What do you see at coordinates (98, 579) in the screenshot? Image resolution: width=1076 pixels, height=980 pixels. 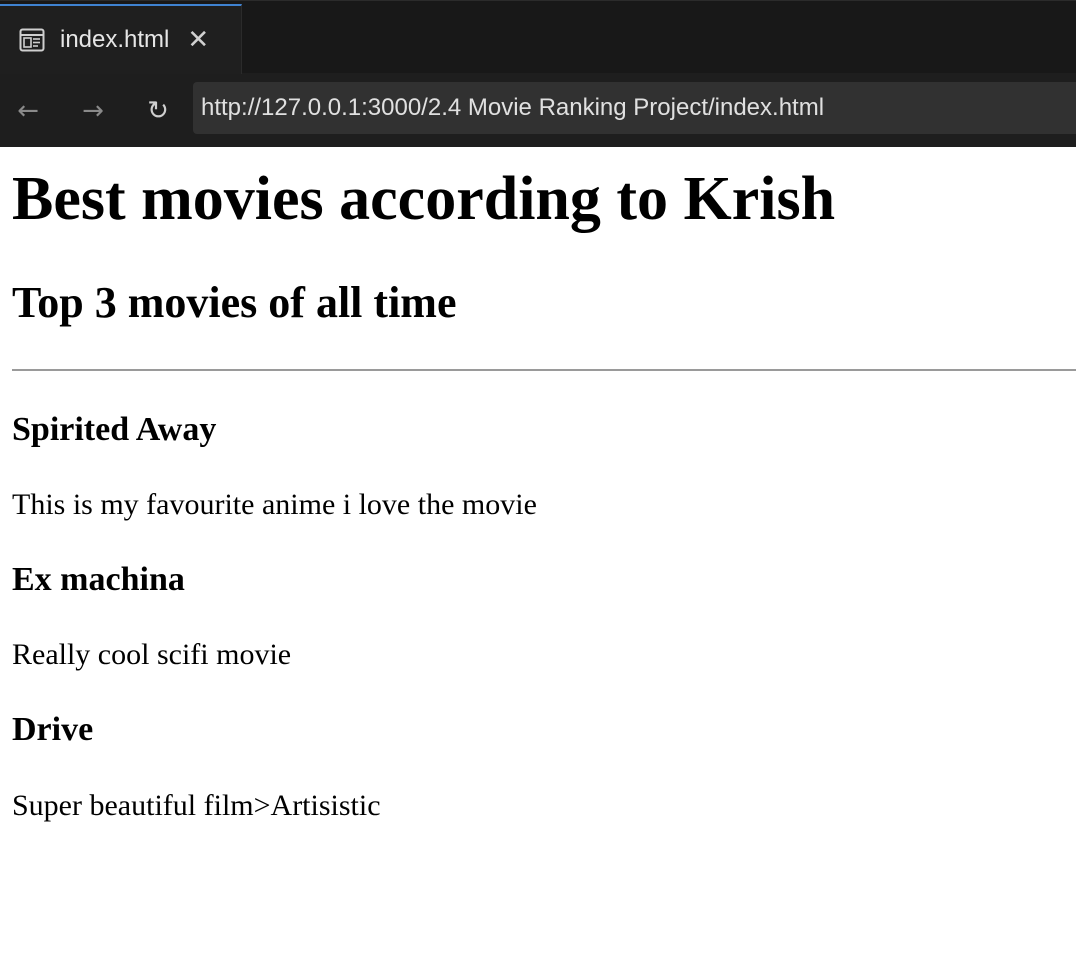 I see `movie-title: Ex machina` at bounding box center [98, 579].